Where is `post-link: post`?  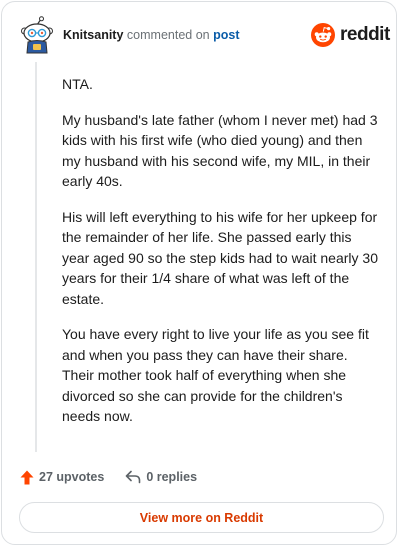
post-link: post is located at coordinates (226, 35).